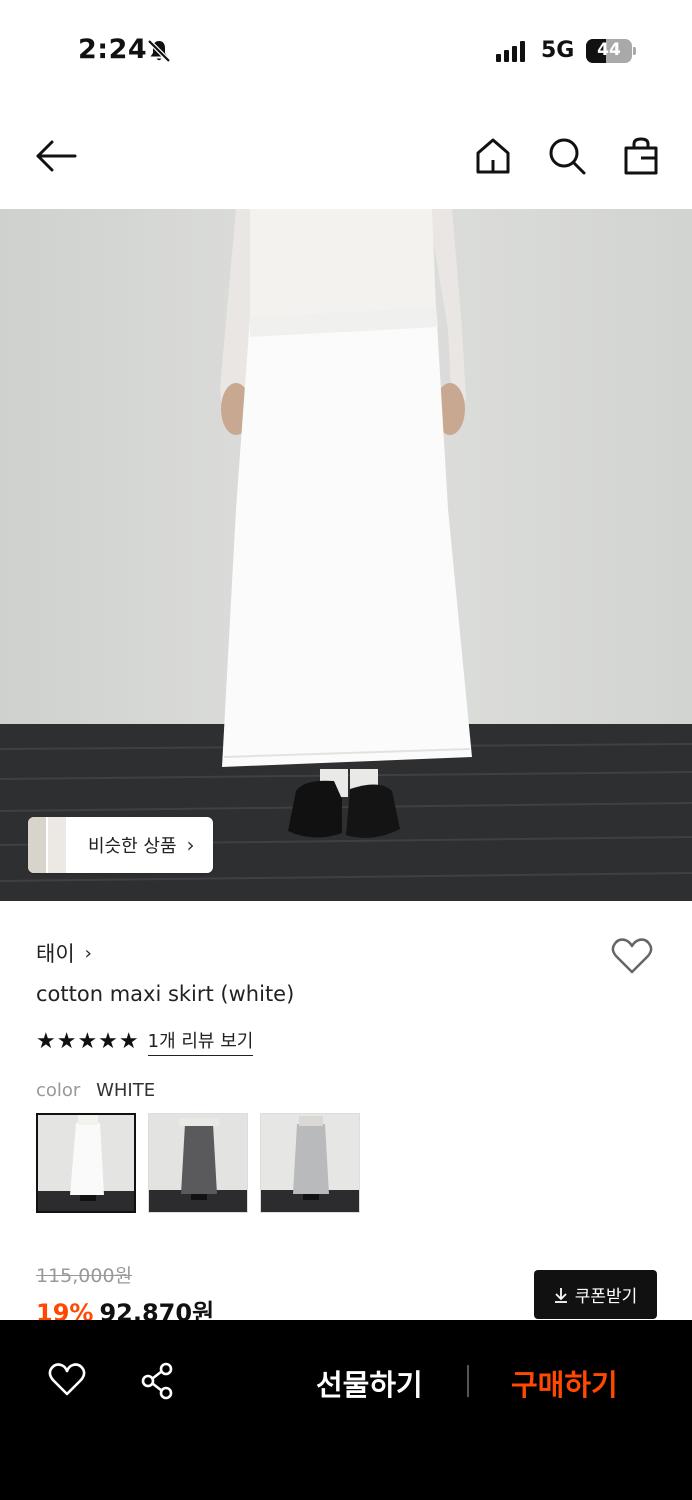 The width and height of the screenshot is (692, 1500). I want to click on home-icon, so click(493, 156).